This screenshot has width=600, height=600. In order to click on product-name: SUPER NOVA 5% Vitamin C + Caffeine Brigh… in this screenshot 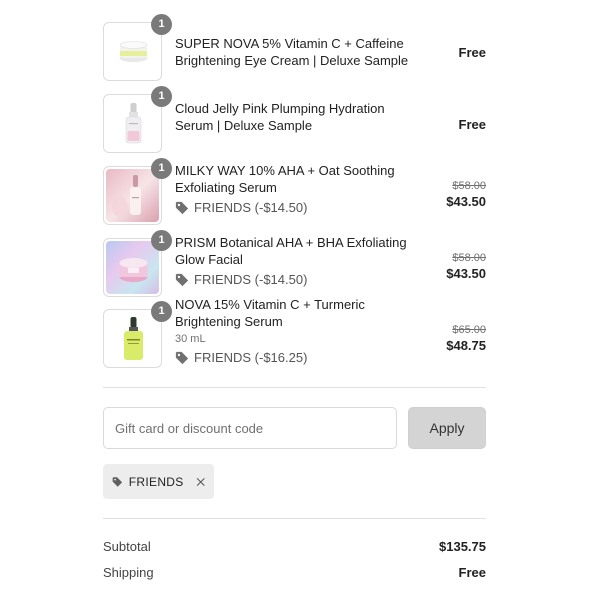, I will do `click(292, 52)`.